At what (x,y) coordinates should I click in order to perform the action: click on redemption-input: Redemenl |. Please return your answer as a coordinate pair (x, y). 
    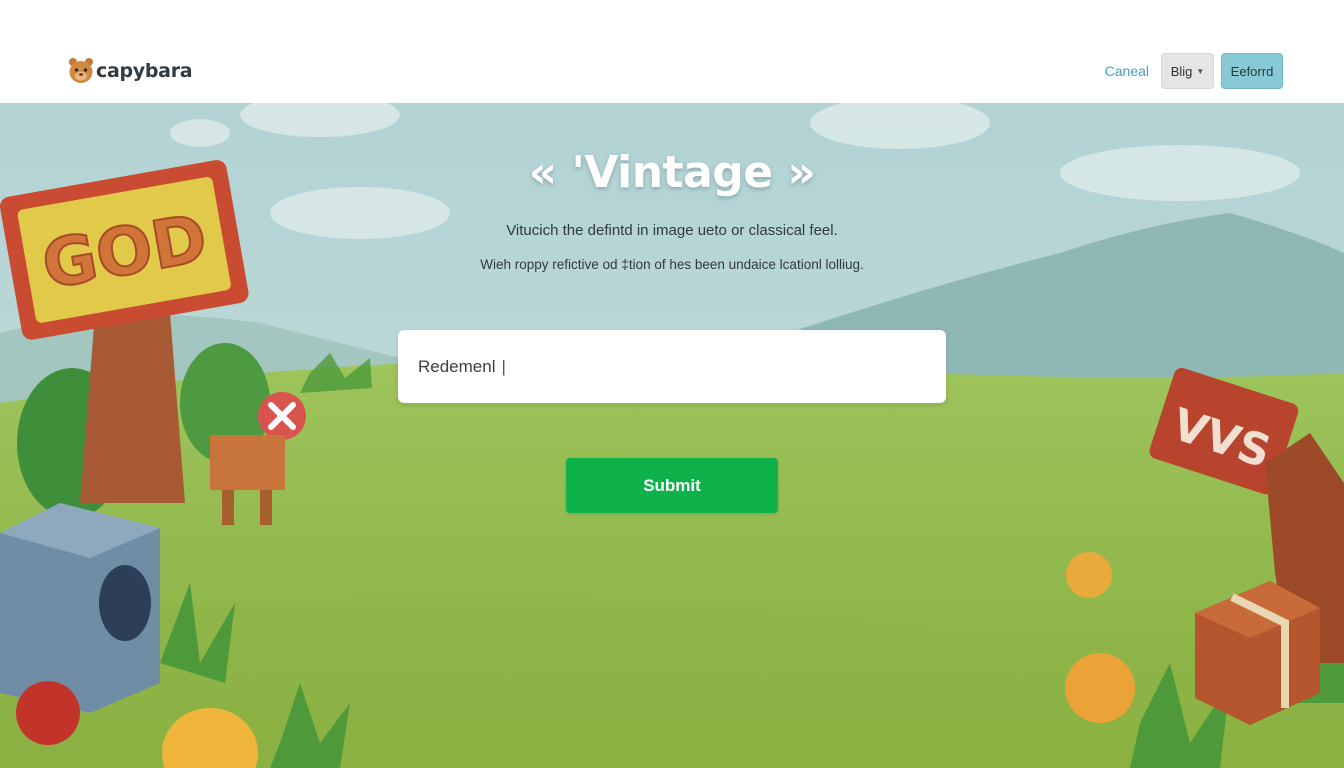
    Looking at the image, I should click on (672, 366).